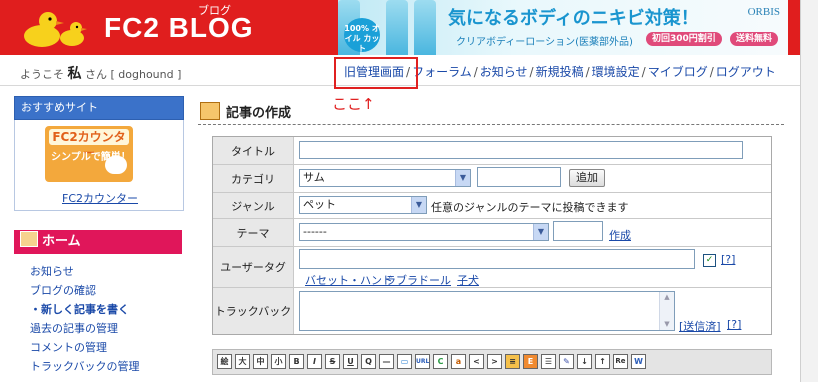  I want to click on strike-icon: S, so click(332, 361).